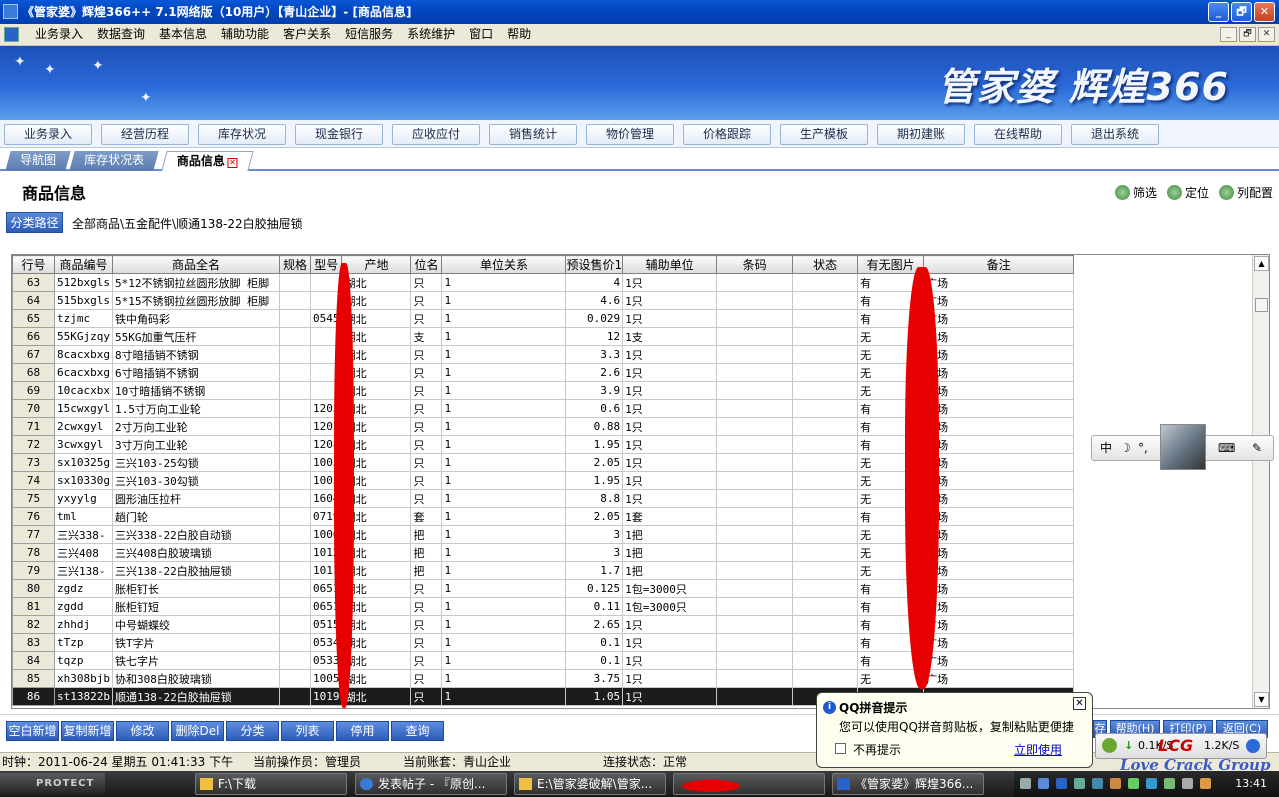 This screenshot has height=797, width=1279. What do you see at coordinates (33, 516) in the screenshot?
I see `row-number: 76` at bounding box center [33, 516].